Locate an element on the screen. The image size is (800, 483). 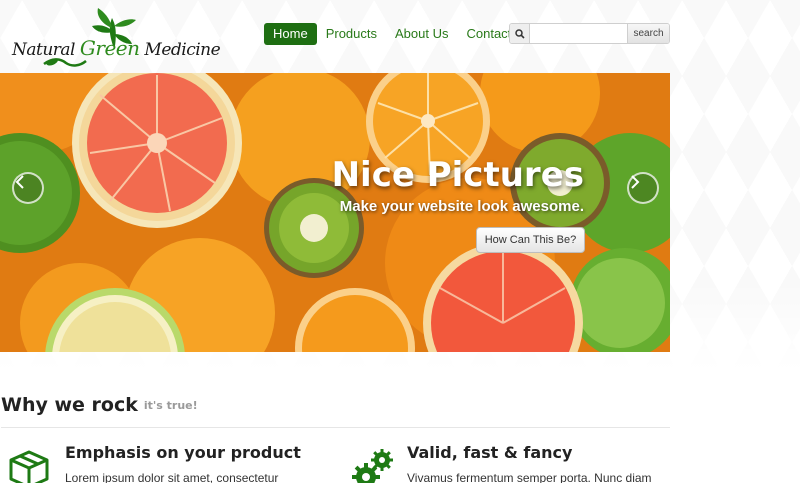
search-icon is located at coordinates (520, 33).